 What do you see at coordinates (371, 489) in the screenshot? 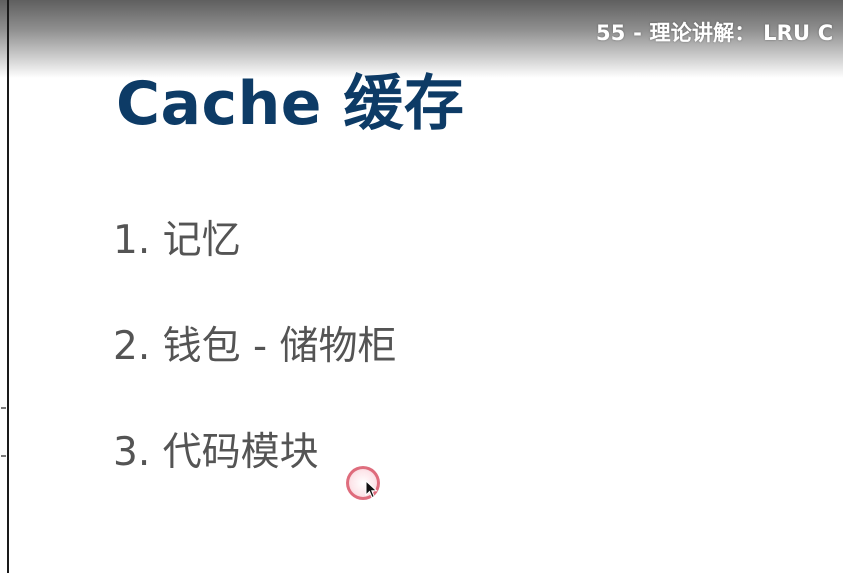
I see `mouse-pointer-icon` at bounding box center [371, 489].